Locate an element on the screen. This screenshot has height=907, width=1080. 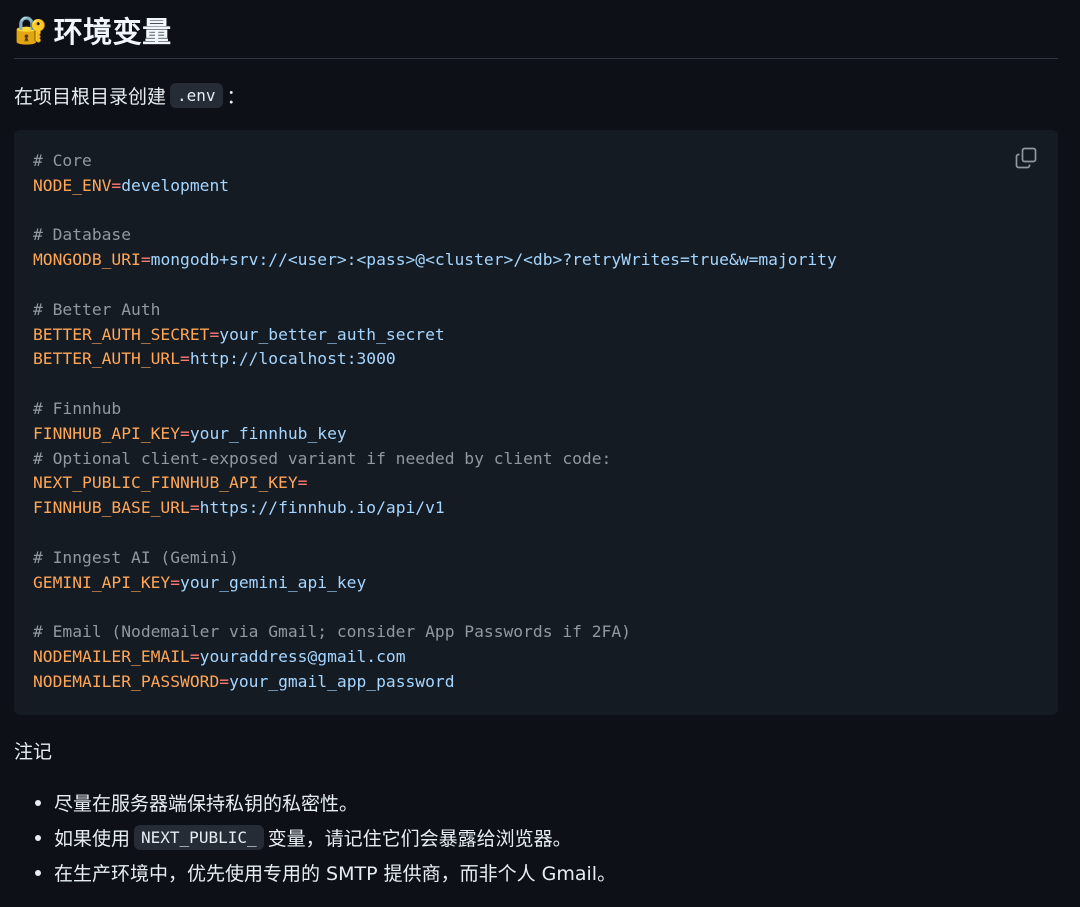
inline-code: NEXT_PUBLIC_ is located at coordinates (199, 837).